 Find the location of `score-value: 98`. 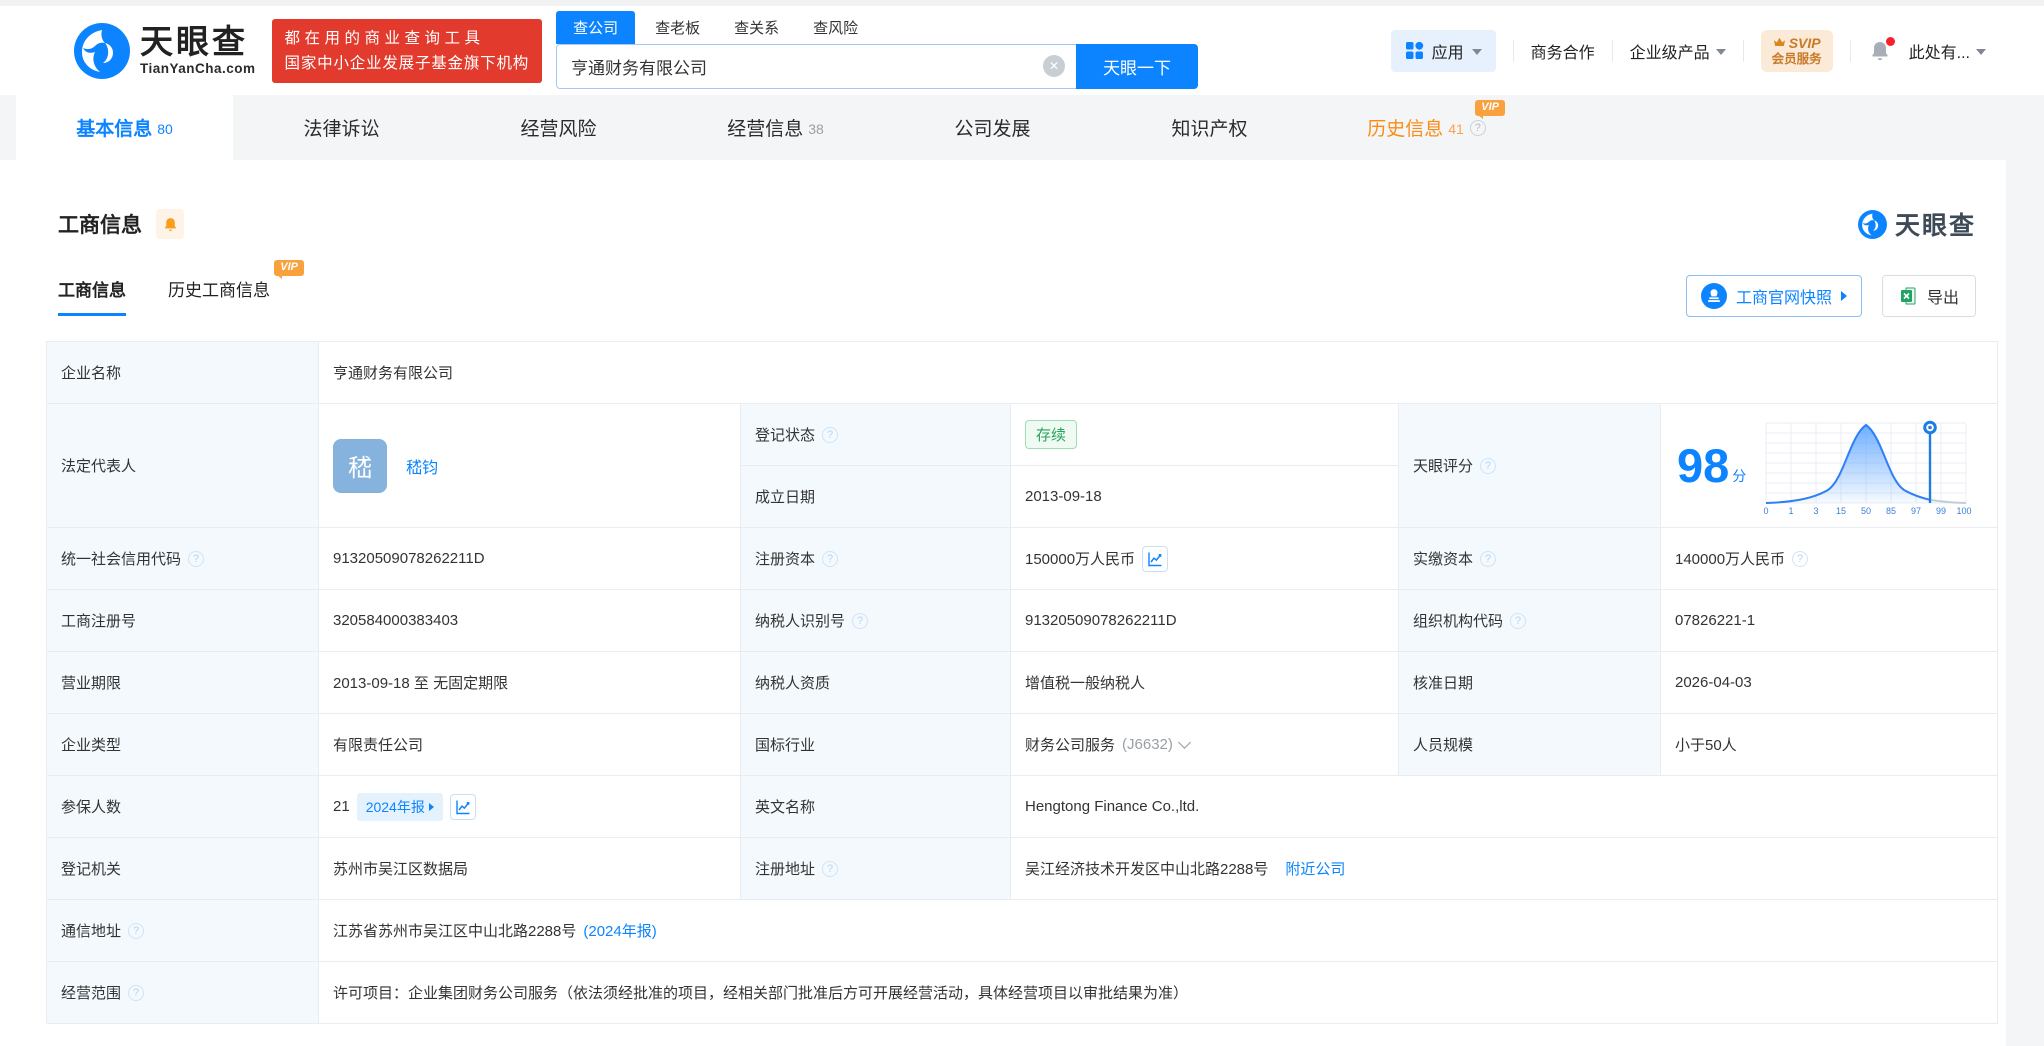

score-value: 98 is located at coordinates (1703, 465).